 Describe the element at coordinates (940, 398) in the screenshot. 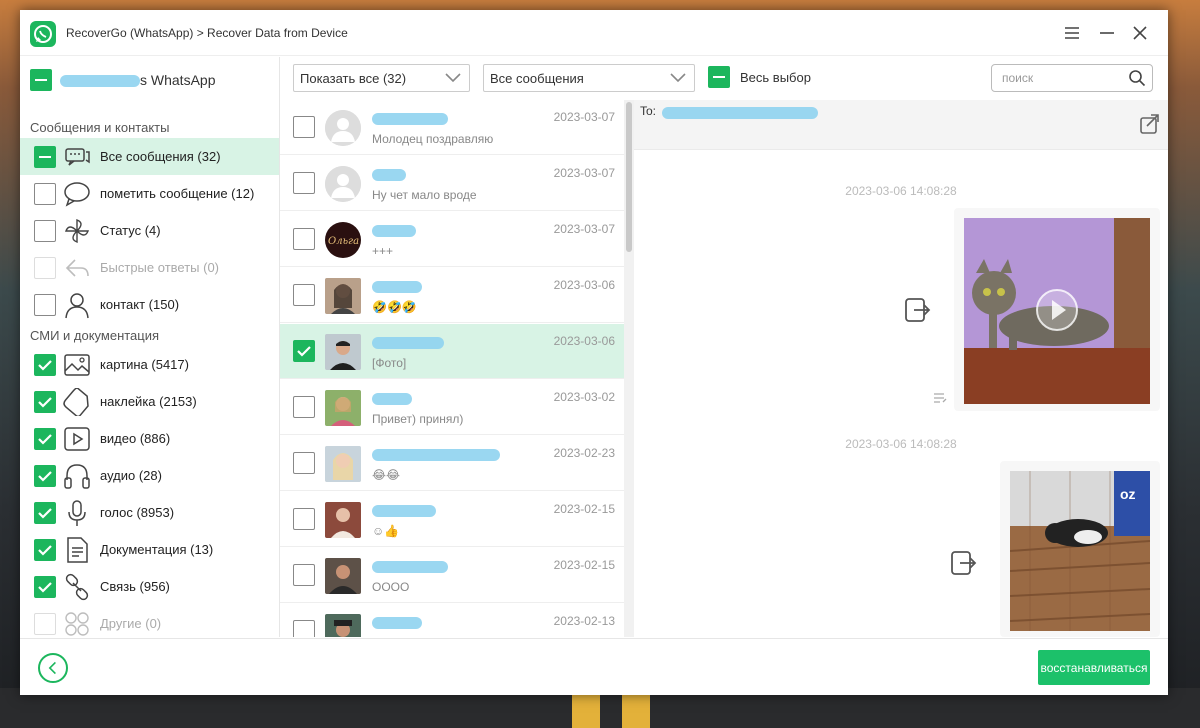

I see `details-icon` at that location.